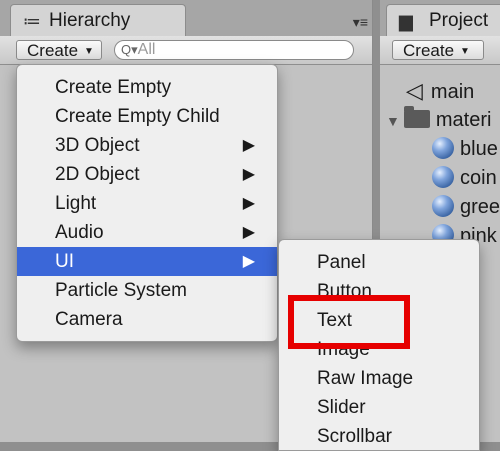  I want to click on submenu-item-scrollbar: Scrollbar, so click(379, 436).